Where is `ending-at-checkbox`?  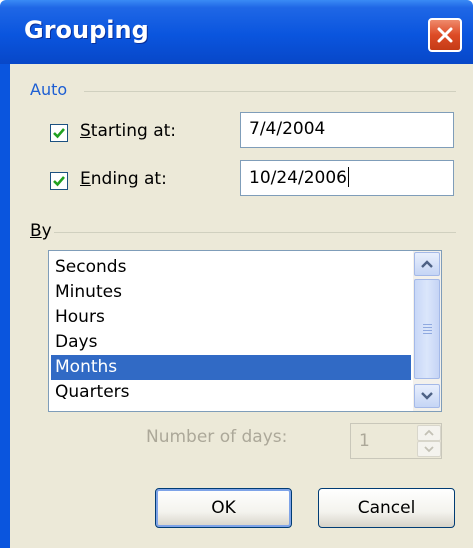 ending-at-checkbox is located at coordinates (59, 181).